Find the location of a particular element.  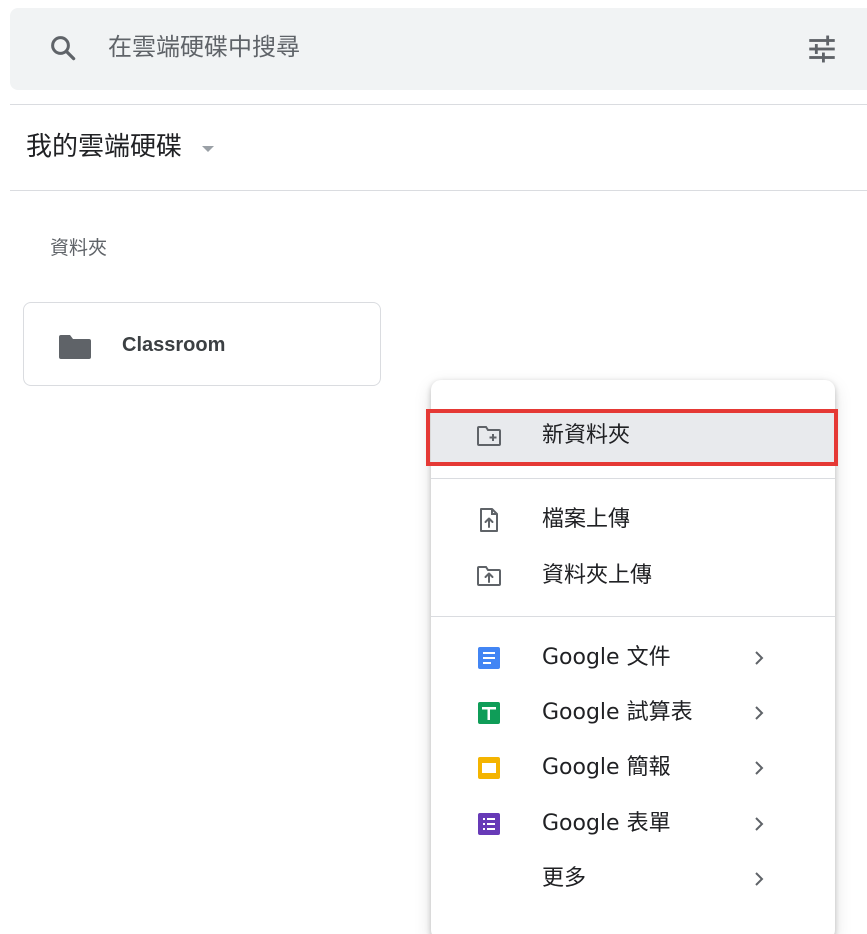

menu-item-label: 檔案上傳 is located at coordinates (586, 519).